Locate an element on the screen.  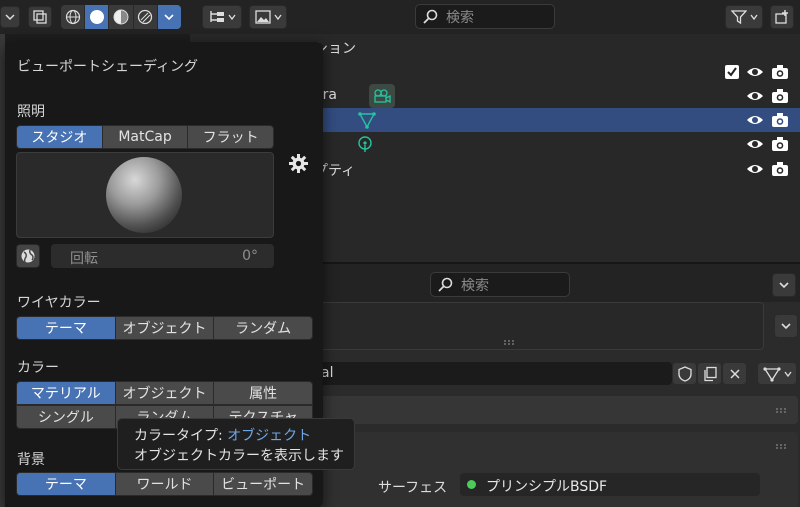
color-label: カラー is located at coordinates (38, 368).